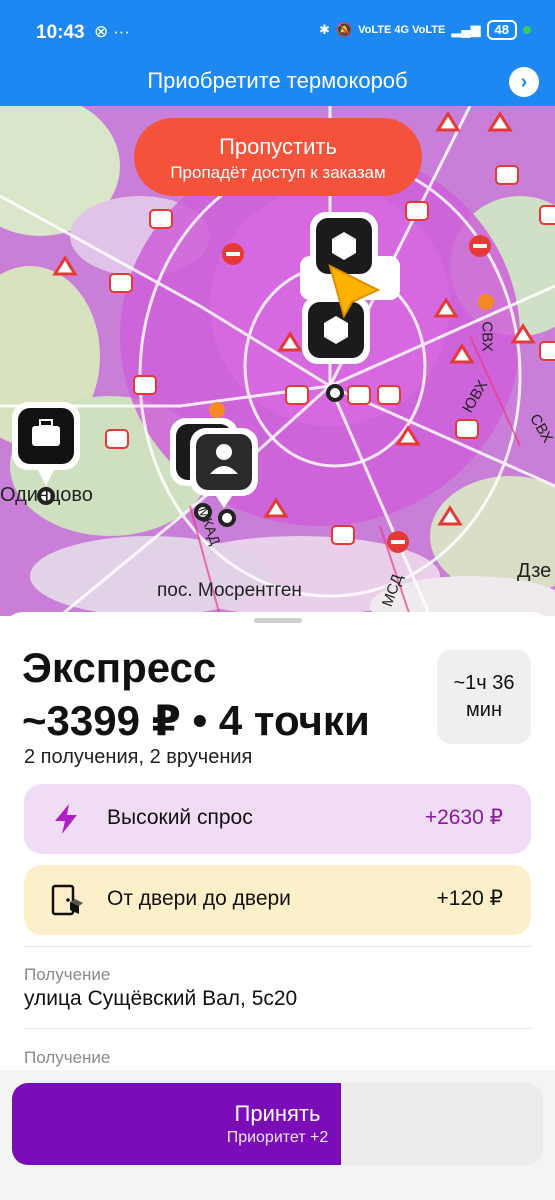 This screenshot has width=555, height=1200. Describe the element at coordinates (278, 172) in the screenshot. I see `skip-button-subtitle: Пропадёт доступ к заказам` at that location.